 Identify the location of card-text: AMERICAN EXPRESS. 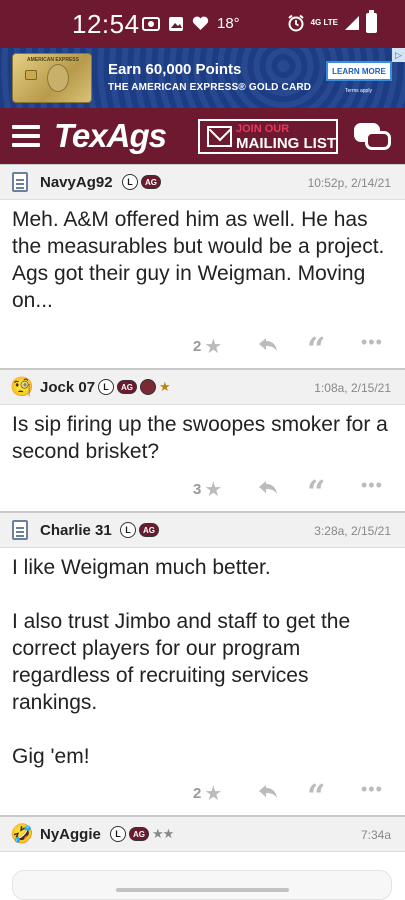
(53, 60).